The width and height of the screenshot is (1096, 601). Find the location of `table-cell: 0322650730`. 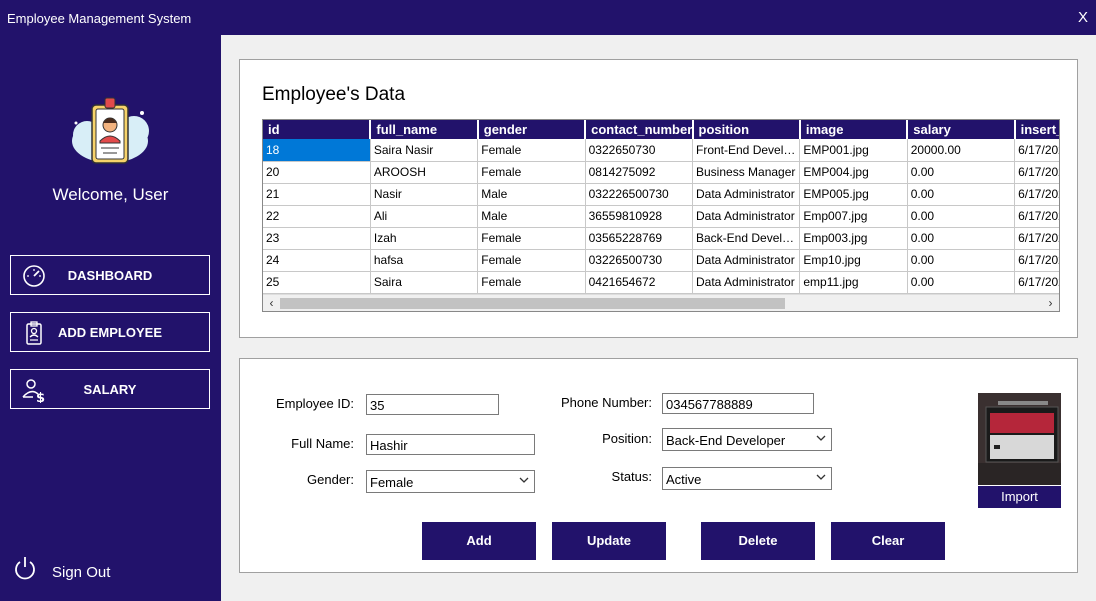

table-cell: 0322650730 is located at coordinates (639, 150).